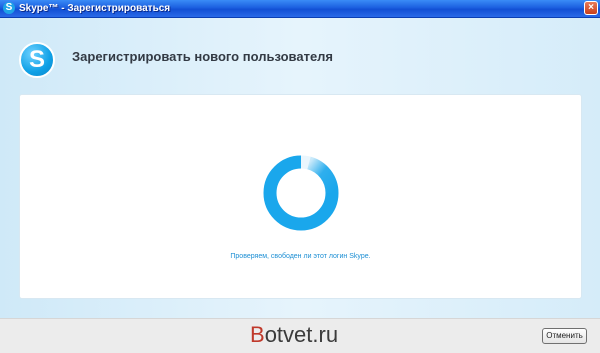 This screenshot has width=600, height=353. I want to click on status-text: Проверяем, свободен ли этот логин Skype., so click(300, 256).